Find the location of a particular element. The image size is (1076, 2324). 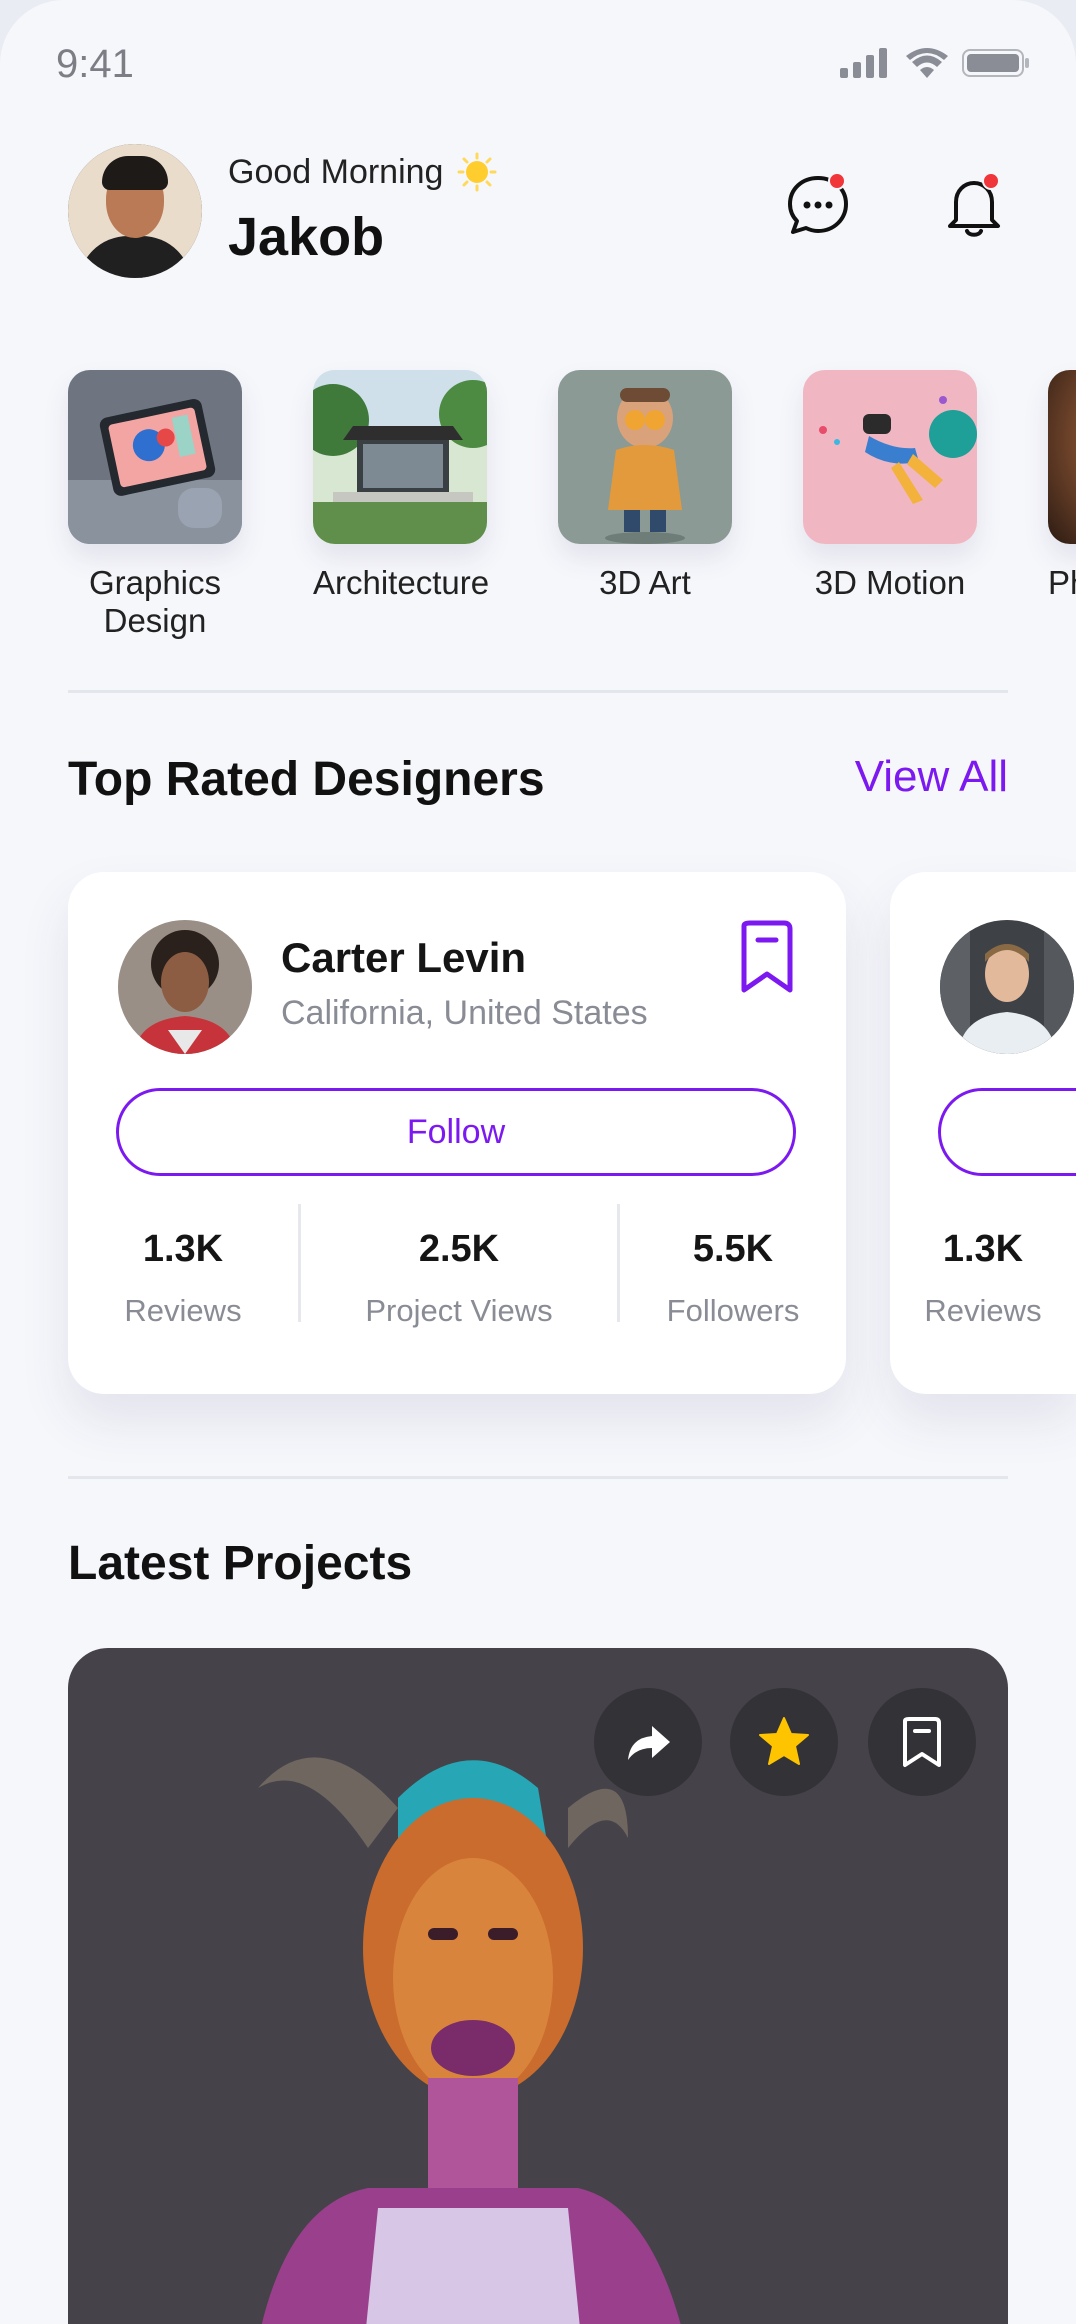

category-label: 3D Motion is located at coordinates (890, 582).